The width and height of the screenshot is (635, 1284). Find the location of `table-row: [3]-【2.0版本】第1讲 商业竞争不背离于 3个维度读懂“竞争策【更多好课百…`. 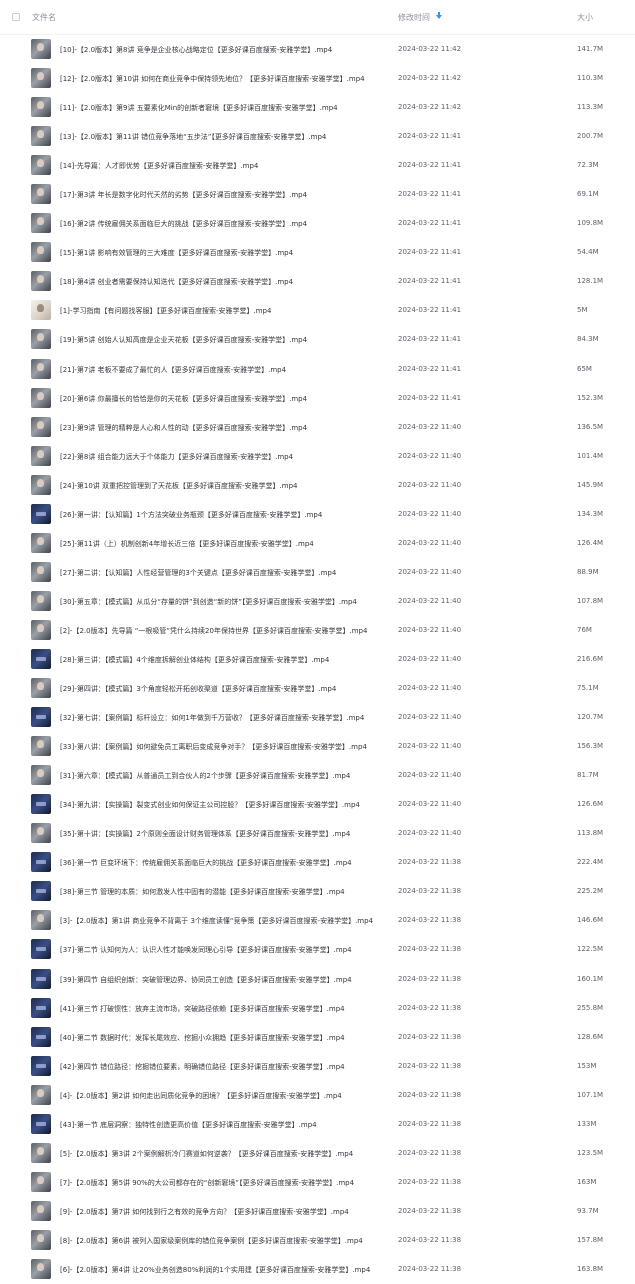

table-row: [3]-【2.0版本】第1讲 商业竞争不背离于 3个维度读懂“竞争策【更多好课百… is located at coordinates (317, 920).